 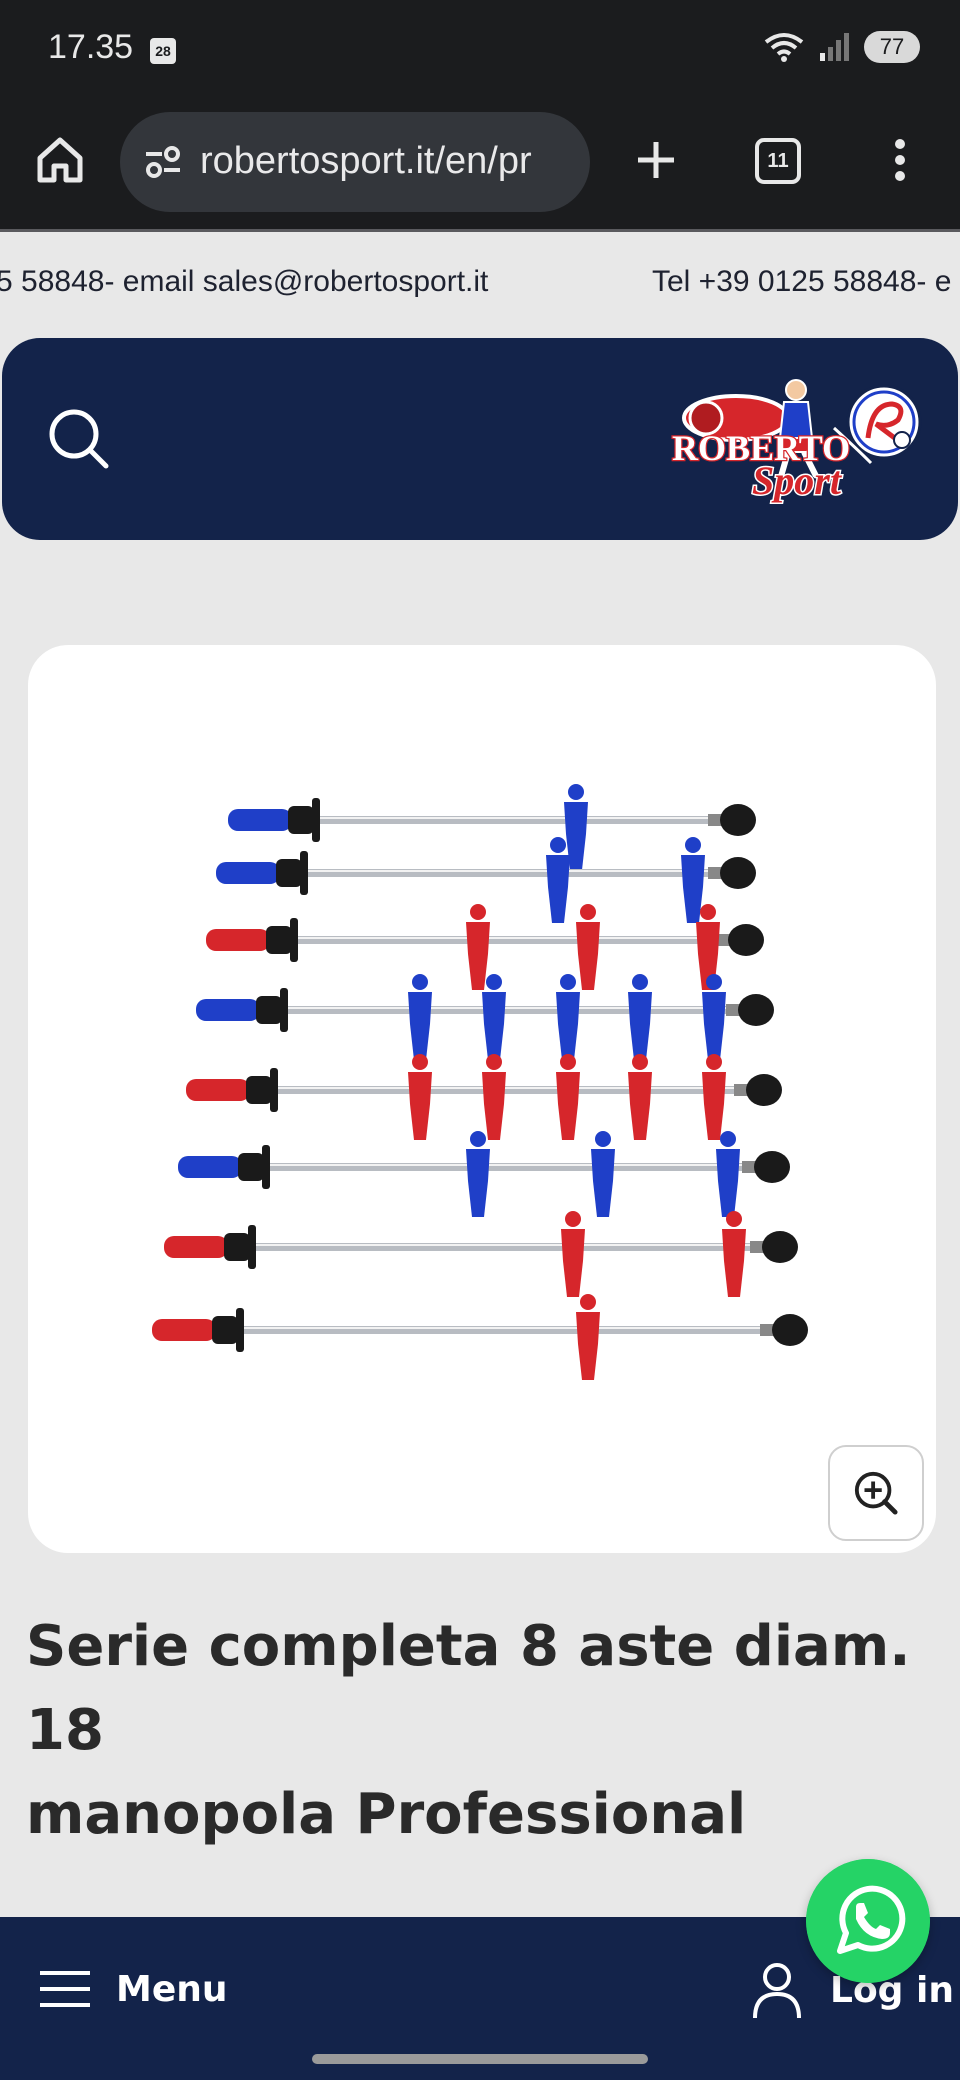 I want to click on tab-switcher-button: 11, so click(x=778, y=161).